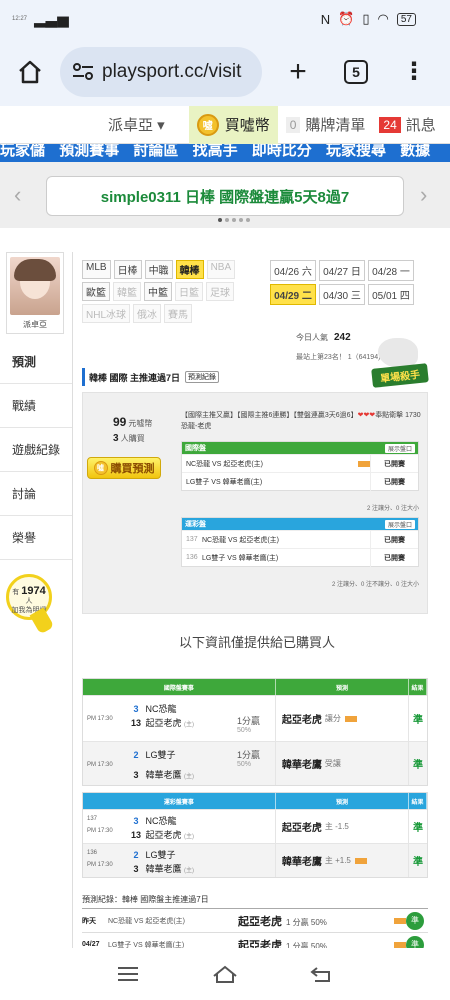 This screenshot has width=450, height=1000. What do you see at coordinates (161, 72) in the screenshot?
I see `address-bar: playsport.cc/visit` at bounding box center [161, 72].